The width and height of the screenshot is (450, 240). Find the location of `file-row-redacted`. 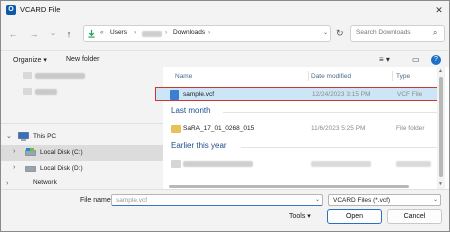

file-row-redacted is located at coordinates (301, 164).